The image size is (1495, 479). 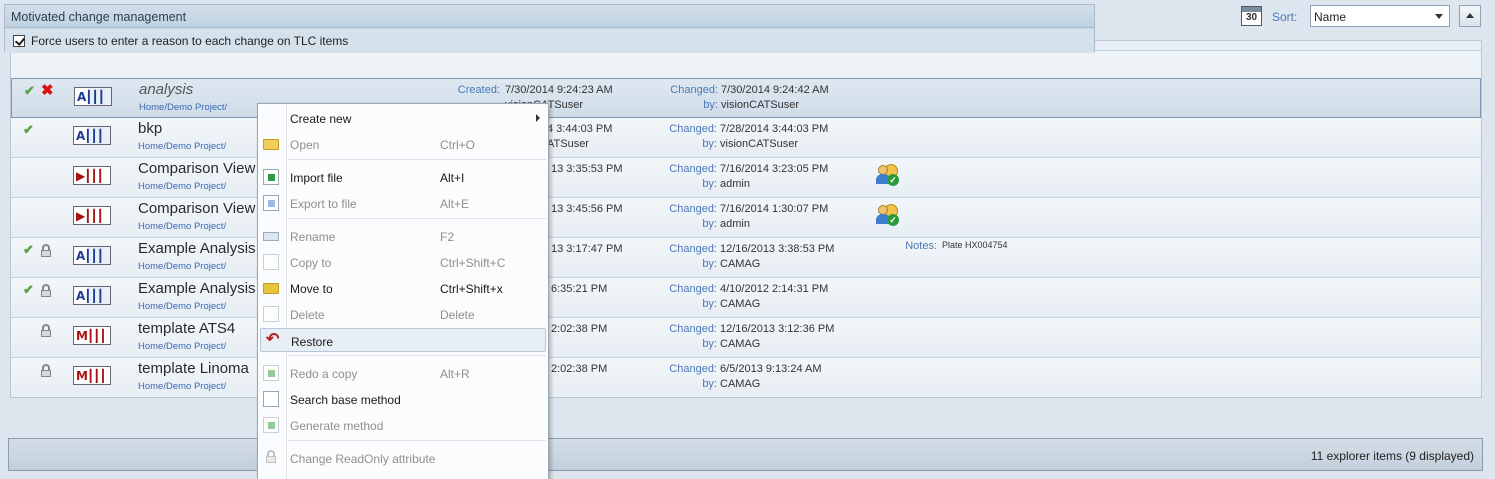 What do you see at coordinates (403, 236) in the screenshot?
I see `menu-item-rename: Rename F2` at bounding box center [403, 236].